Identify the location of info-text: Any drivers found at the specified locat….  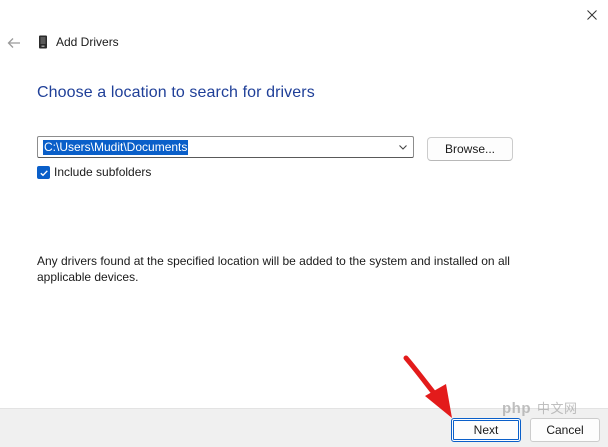
(287, 269).